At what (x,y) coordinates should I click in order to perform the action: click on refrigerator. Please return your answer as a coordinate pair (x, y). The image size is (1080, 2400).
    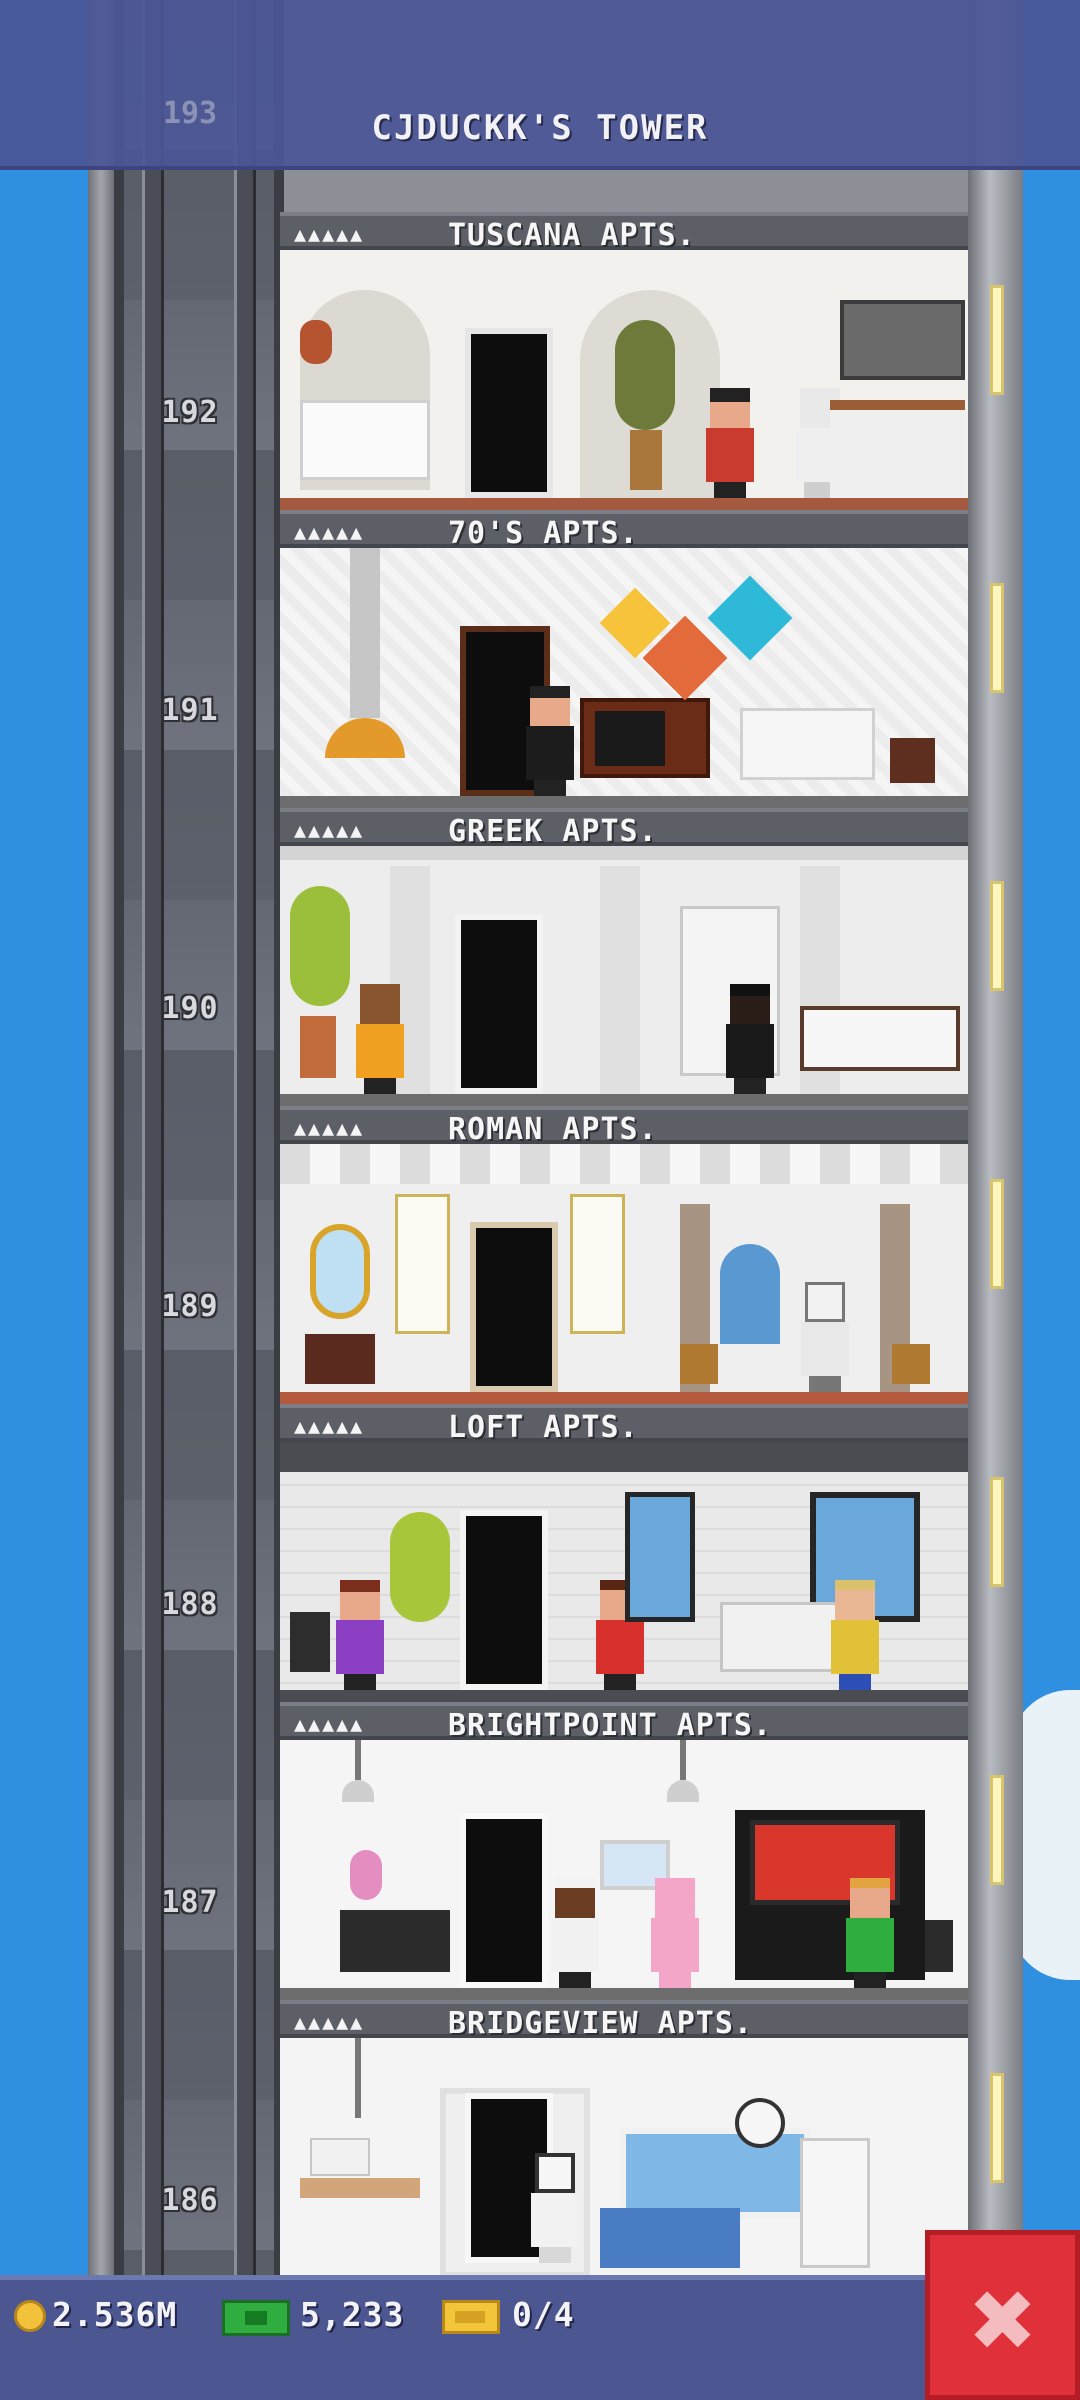
    Looking at the image, I should click on (835, 2203).